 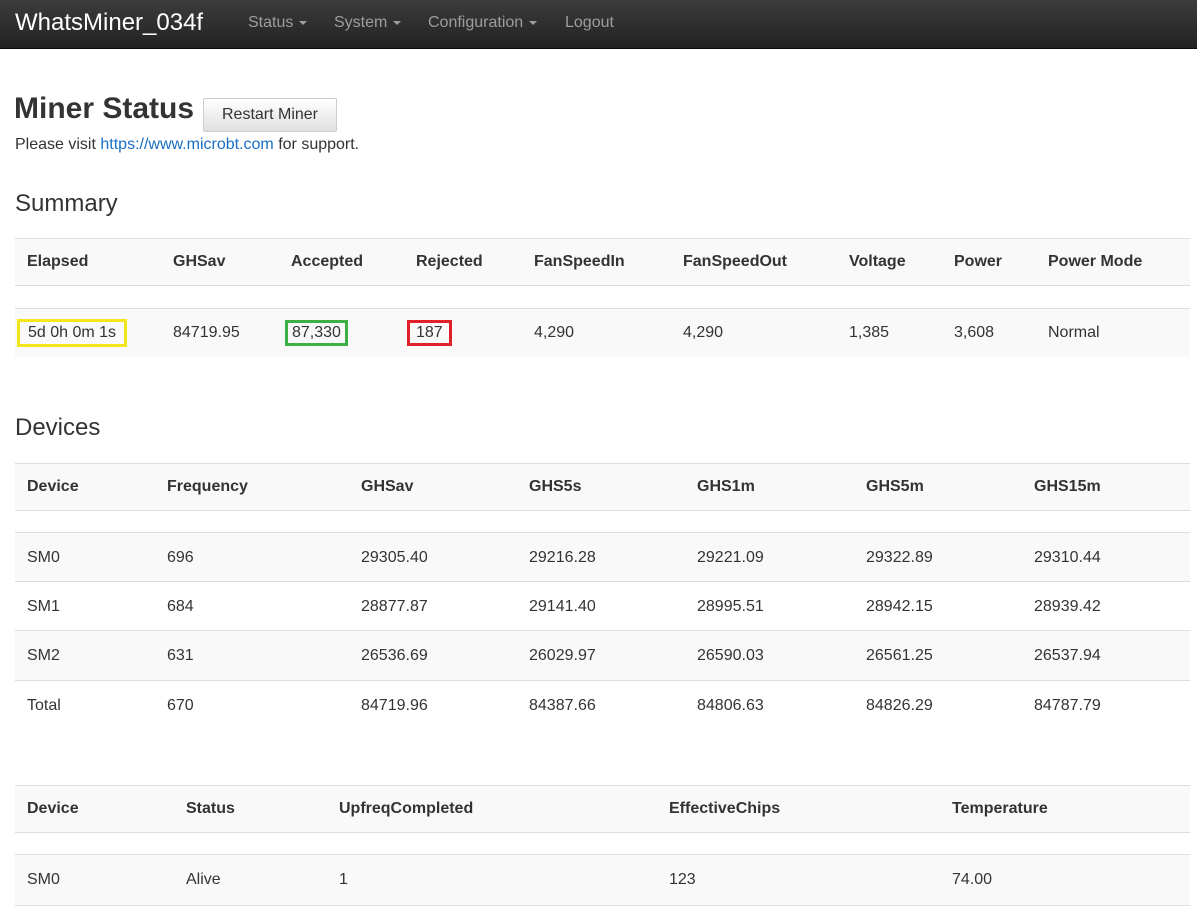 I want to click on header-ghs5s: GHS5s, so click(x=555, y=486).